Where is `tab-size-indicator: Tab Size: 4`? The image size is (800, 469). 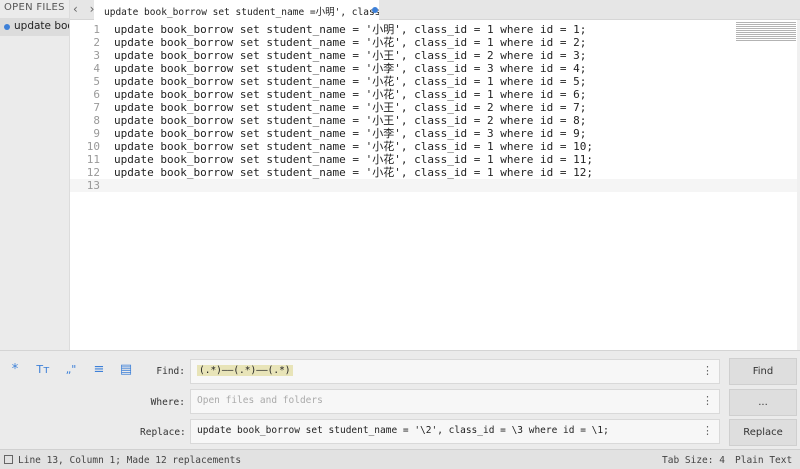 tab-size-indicator: Tab Size: 4 is located at coordinates (693, 460).